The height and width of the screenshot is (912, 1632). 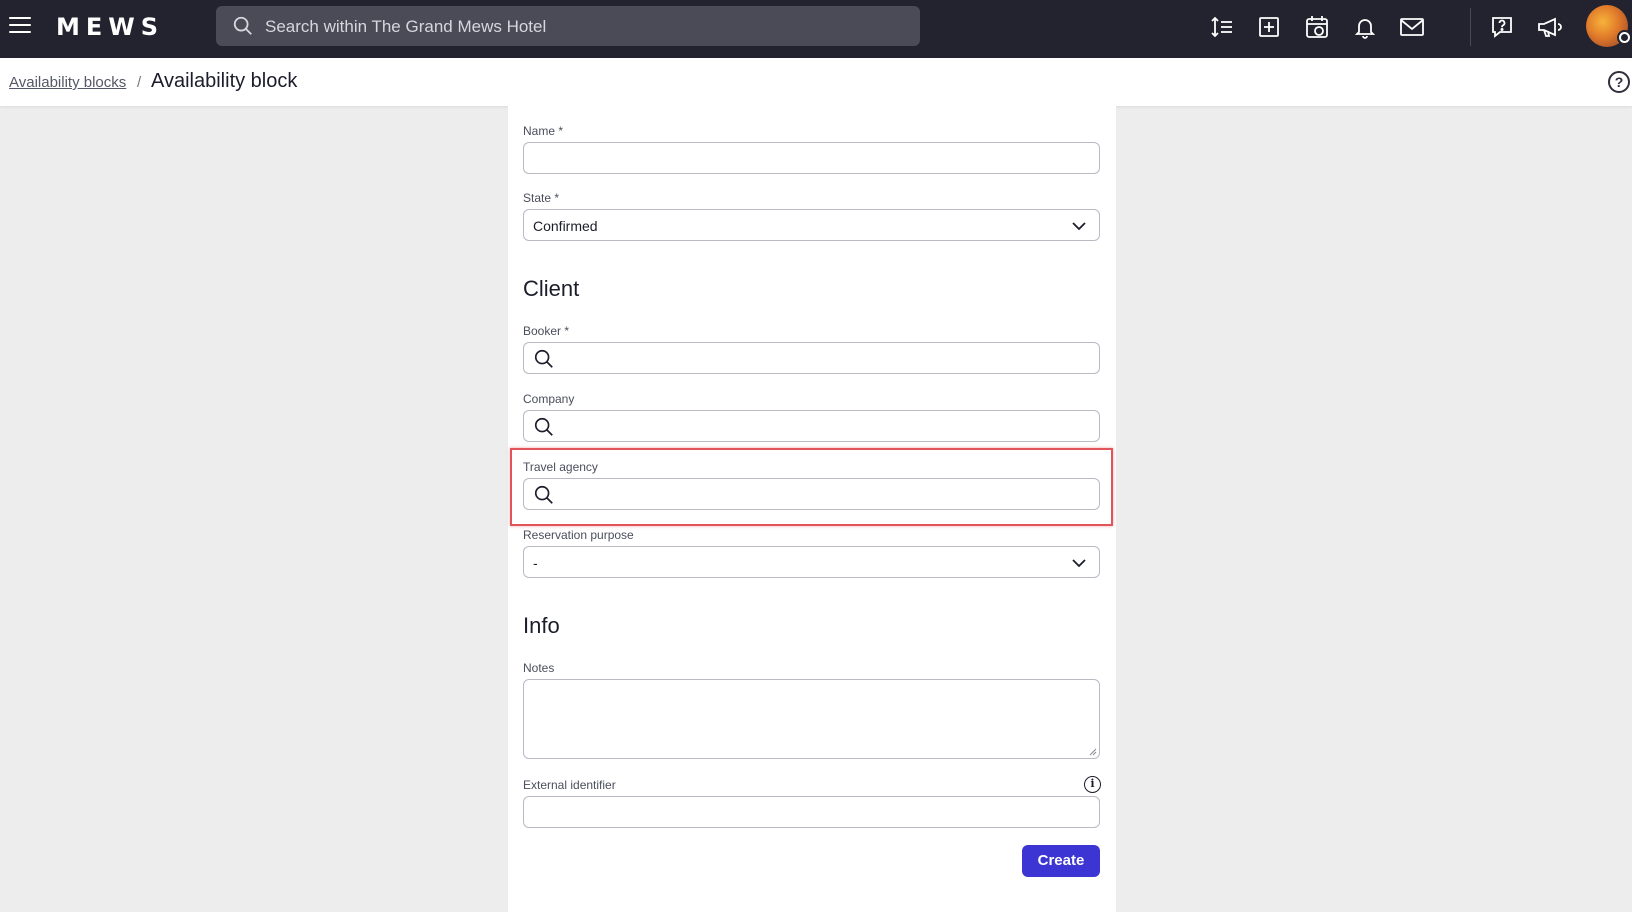 I want to click on external-identifier-label: External identifier, so click(x=569, y=785).